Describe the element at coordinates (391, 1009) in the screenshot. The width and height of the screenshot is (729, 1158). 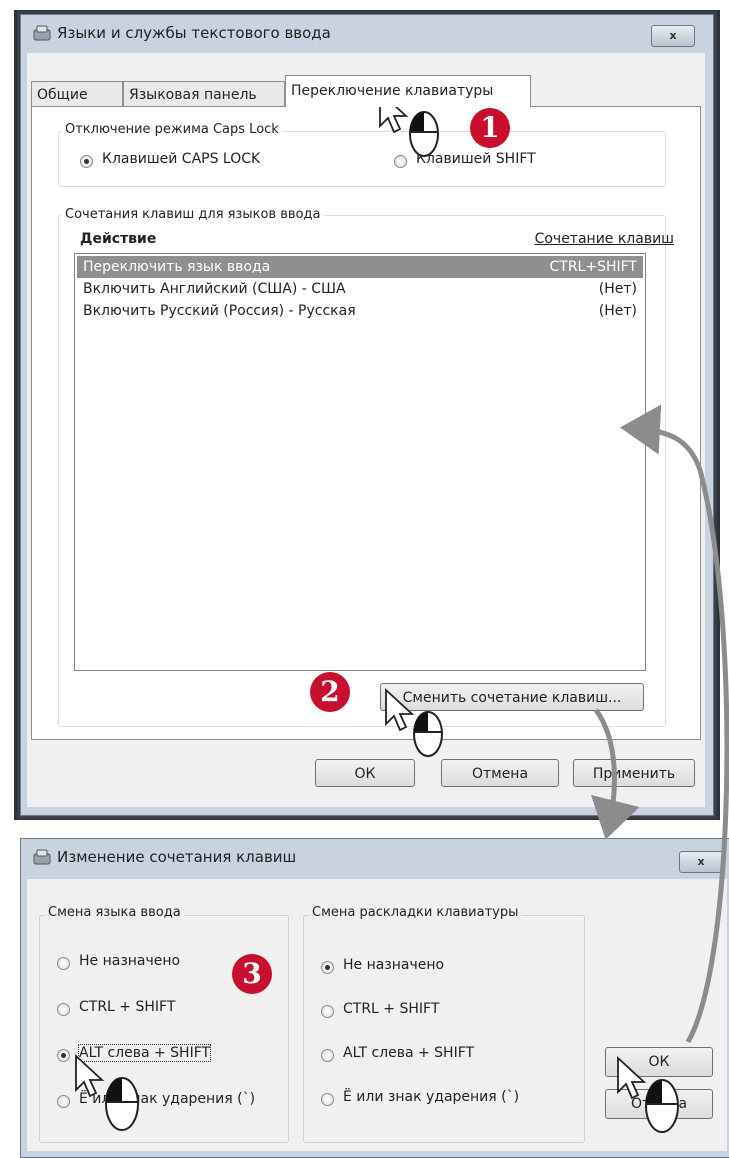
I see `layout-option-ctrl-shift: CTRL + SHIFT` at that location.